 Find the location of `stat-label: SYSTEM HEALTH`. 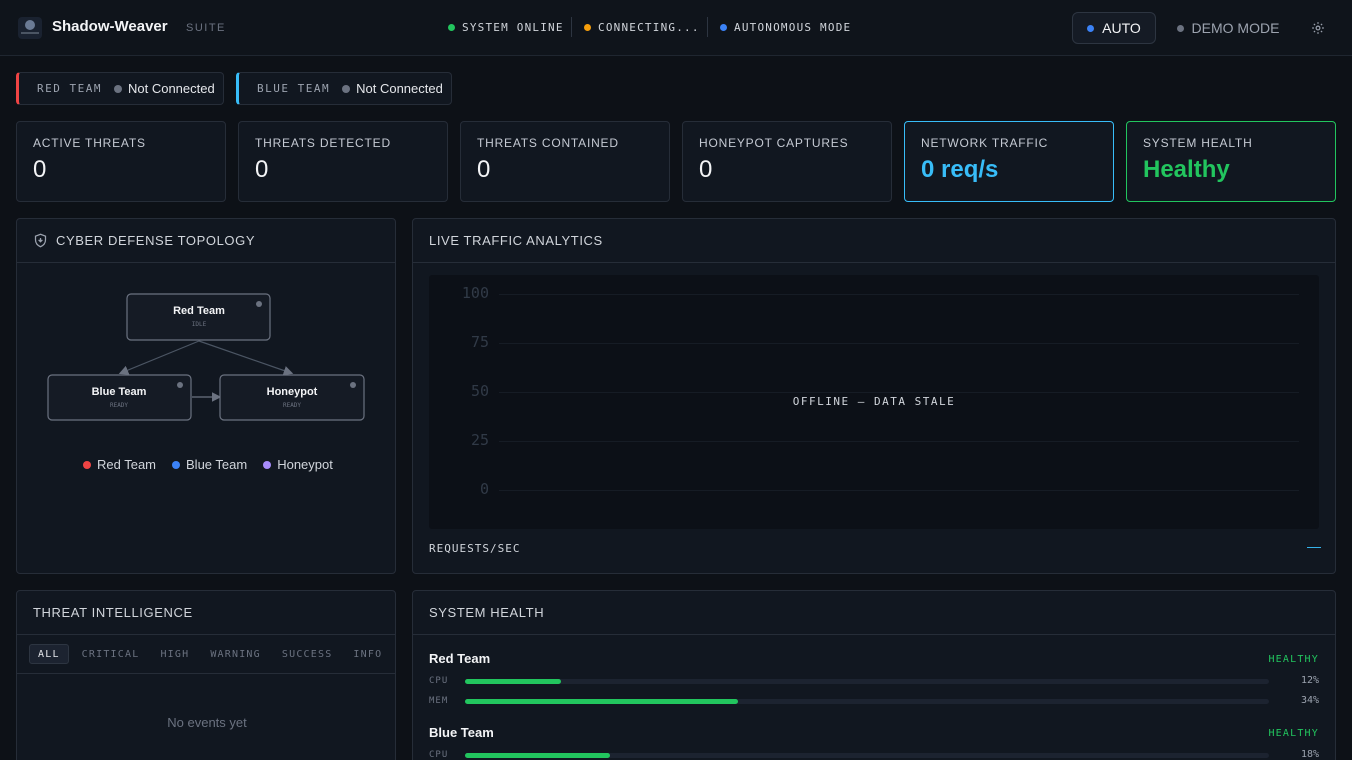

stat-label: SYSTEM HEALTH is located at coordinates (1198, 143).